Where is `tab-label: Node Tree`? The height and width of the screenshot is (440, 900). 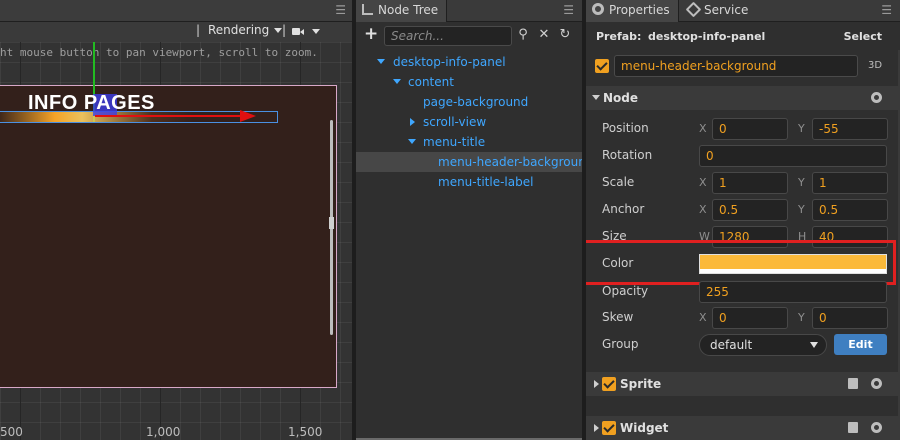 tab-label: Node Tree is located at coordinates (408, 10).